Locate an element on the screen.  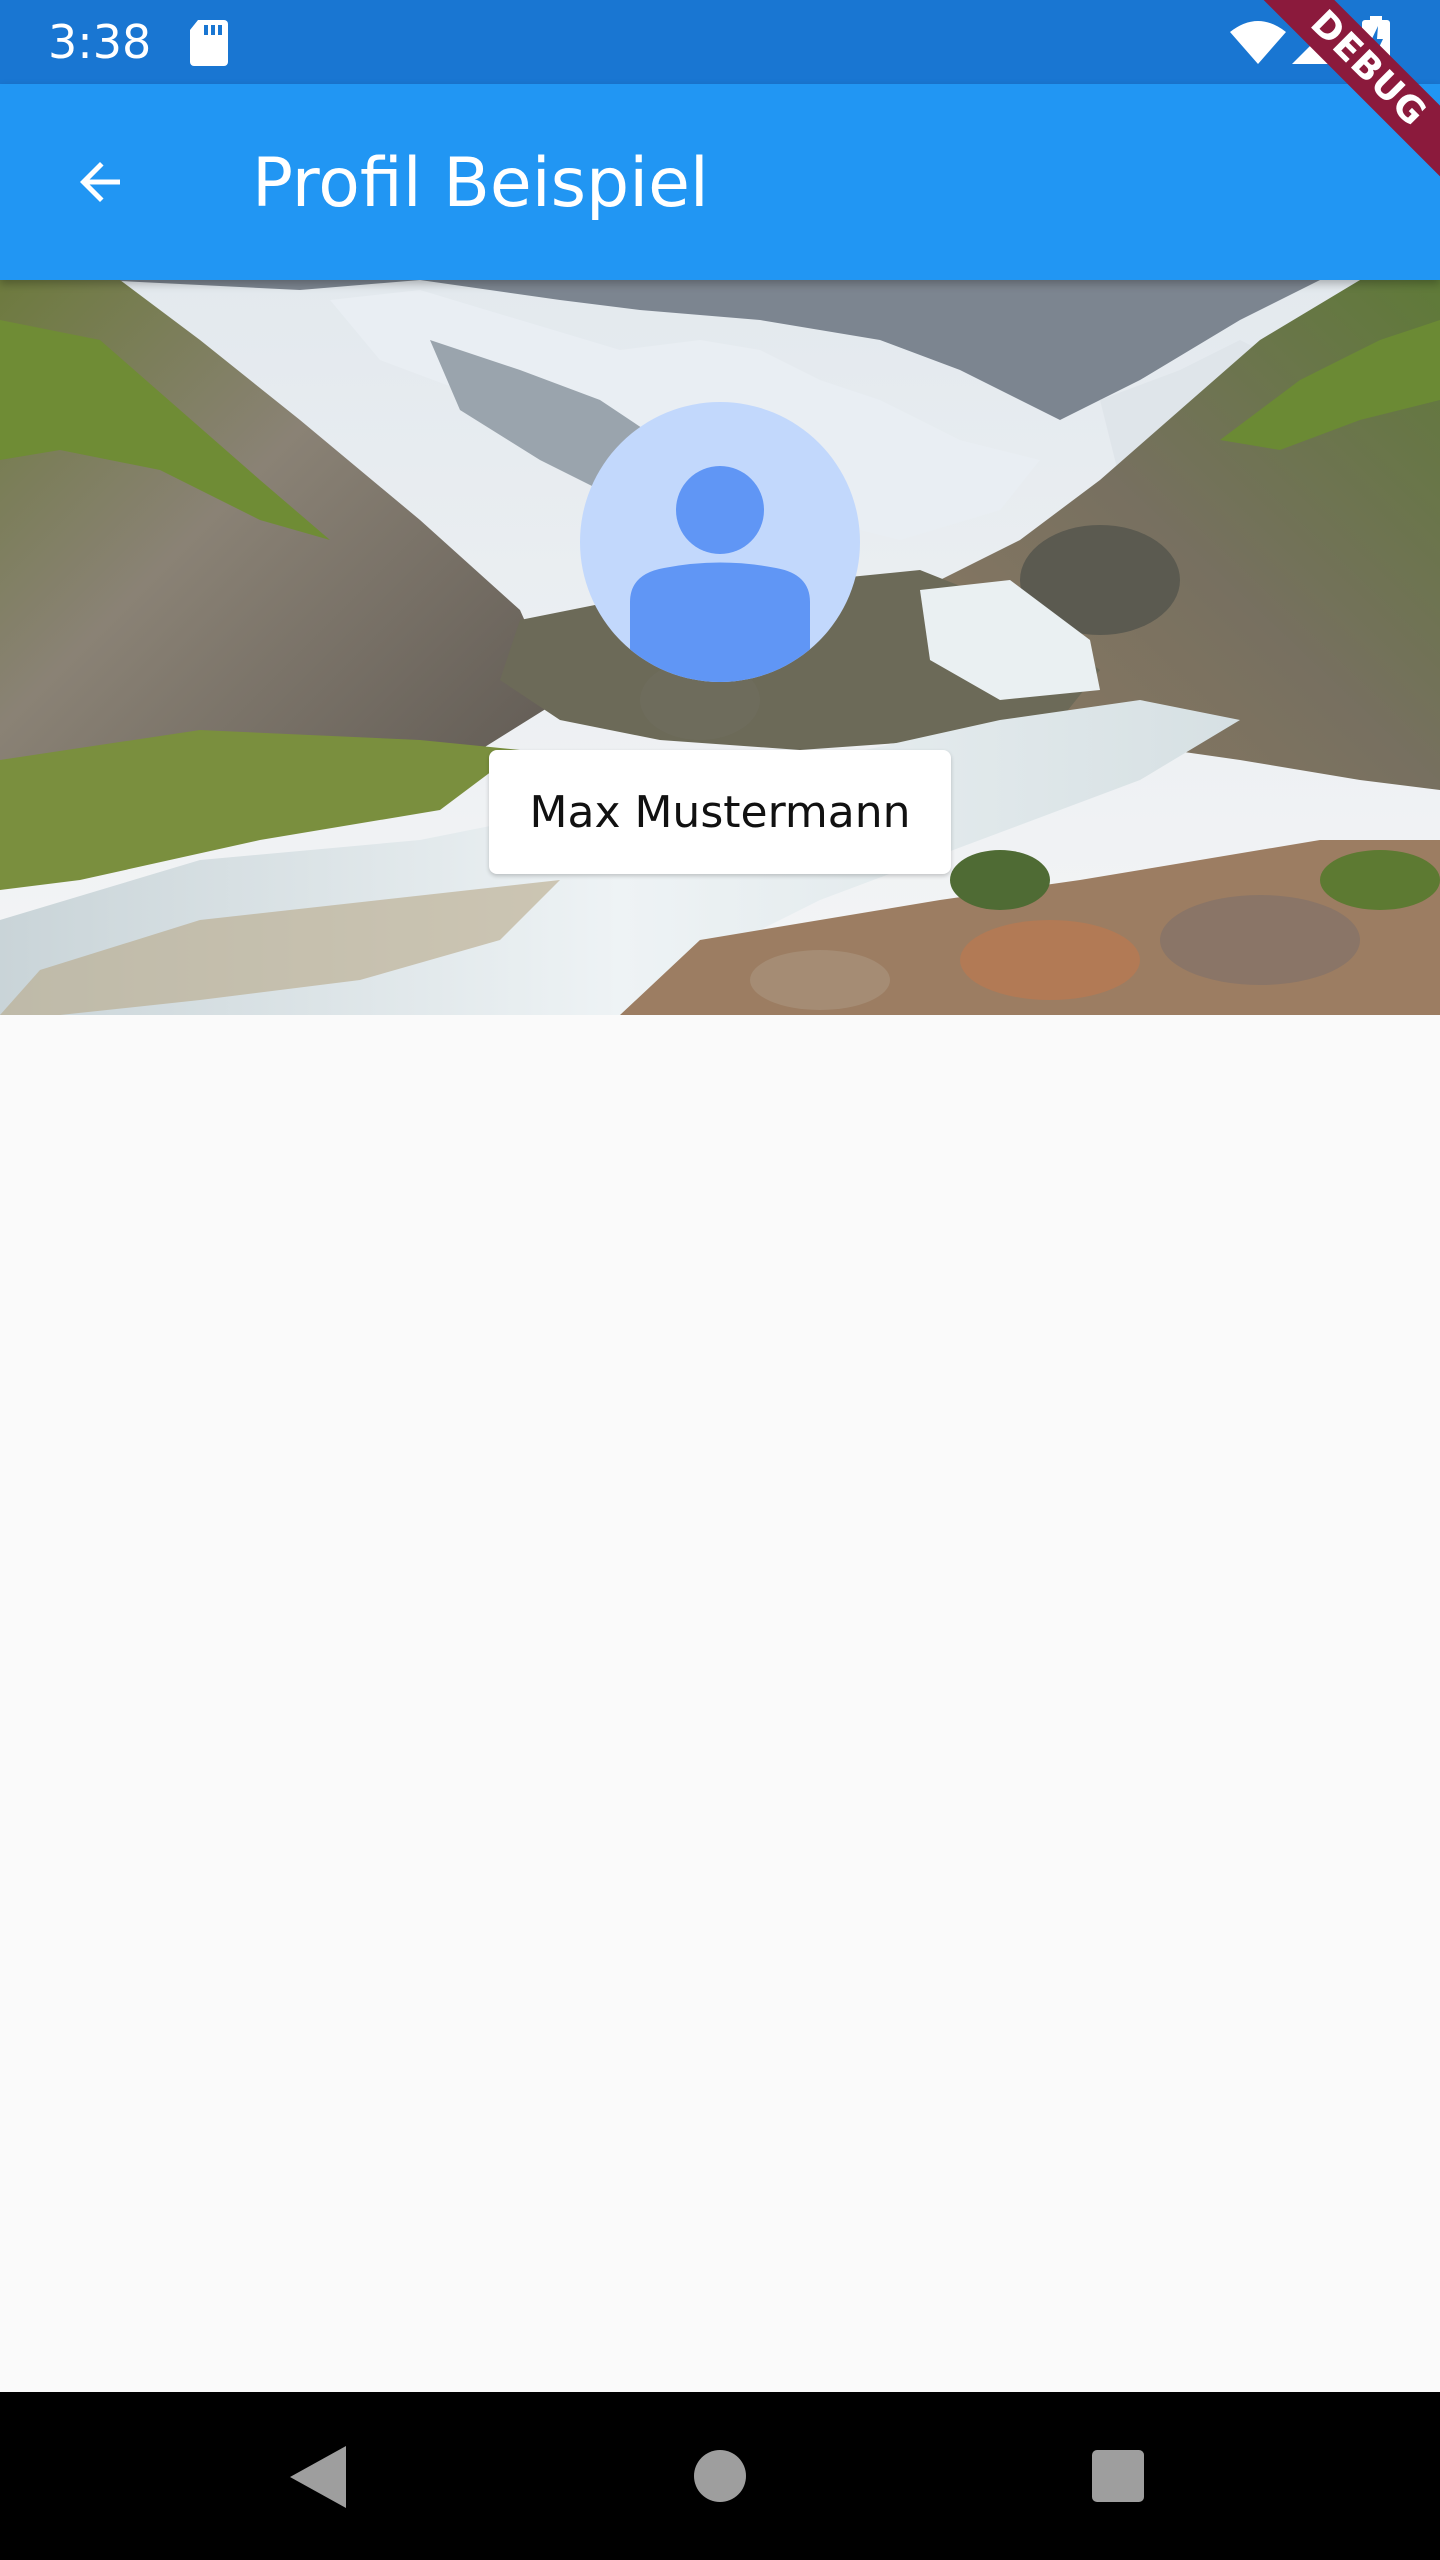
person-icon is located at coordinates (720, 574).